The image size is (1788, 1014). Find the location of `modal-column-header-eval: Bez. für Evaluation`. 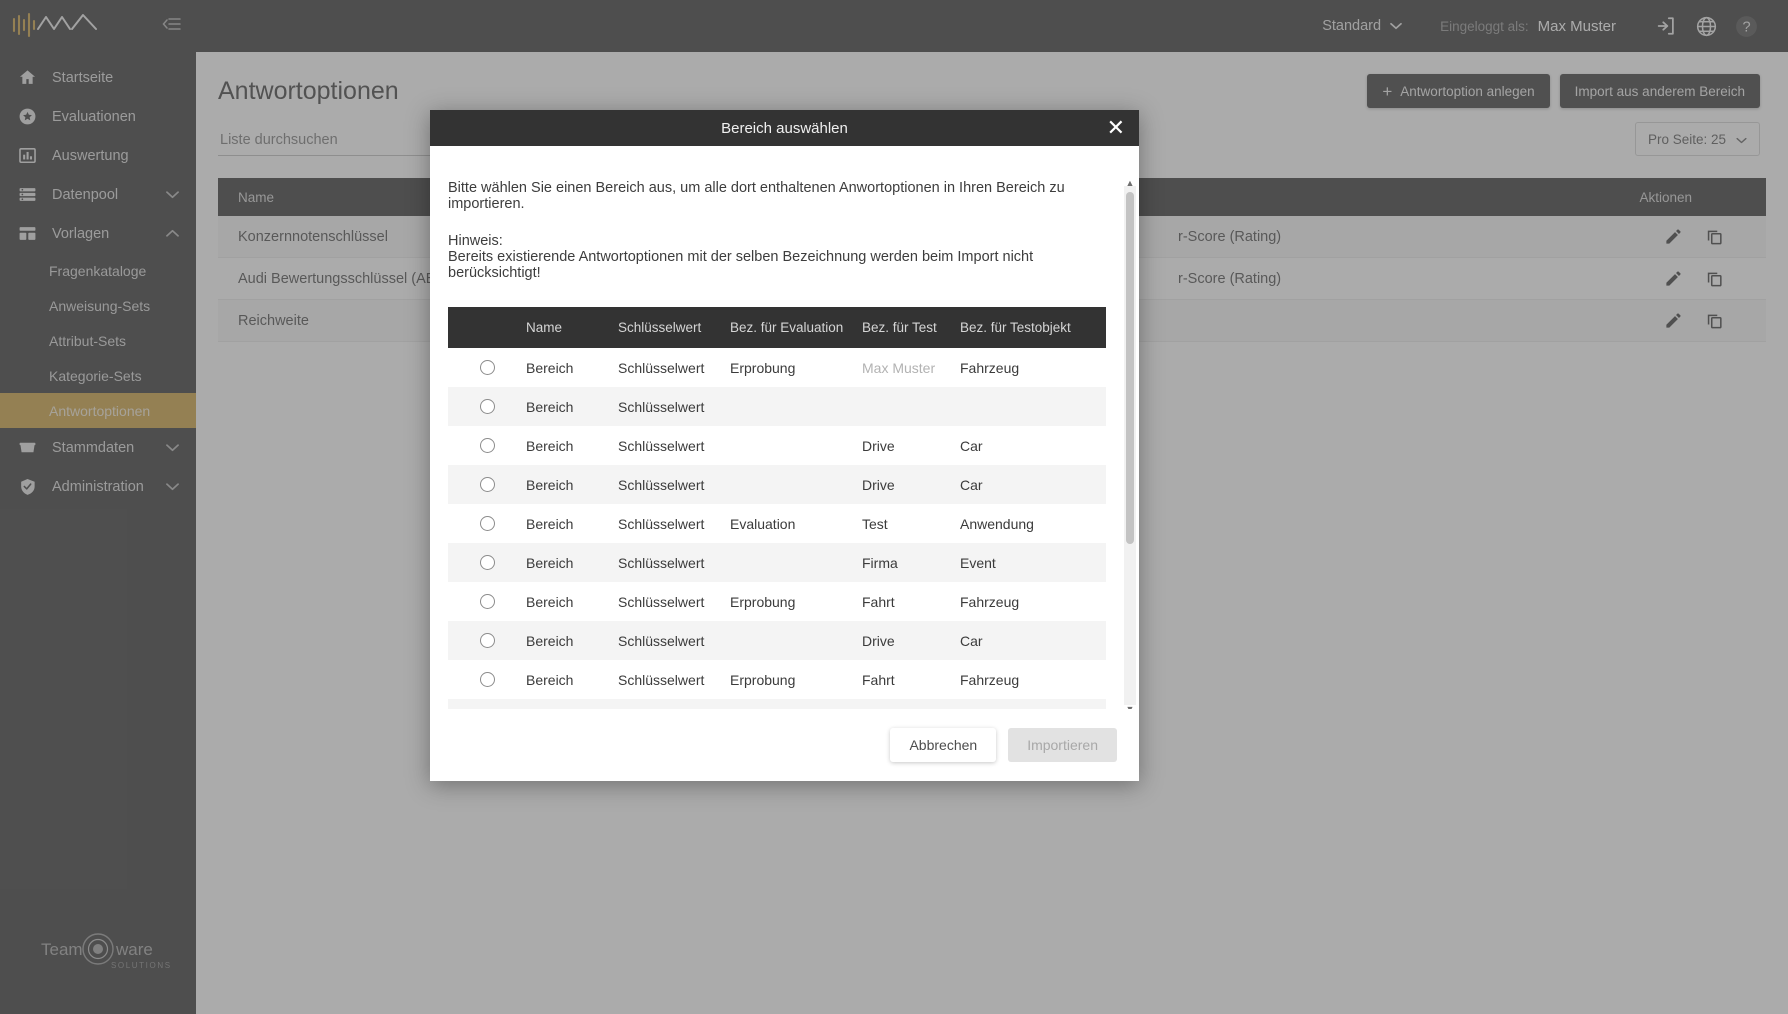

modal-column-header-eval: Bez. für Evaluation is located at coordinates (787, 327).